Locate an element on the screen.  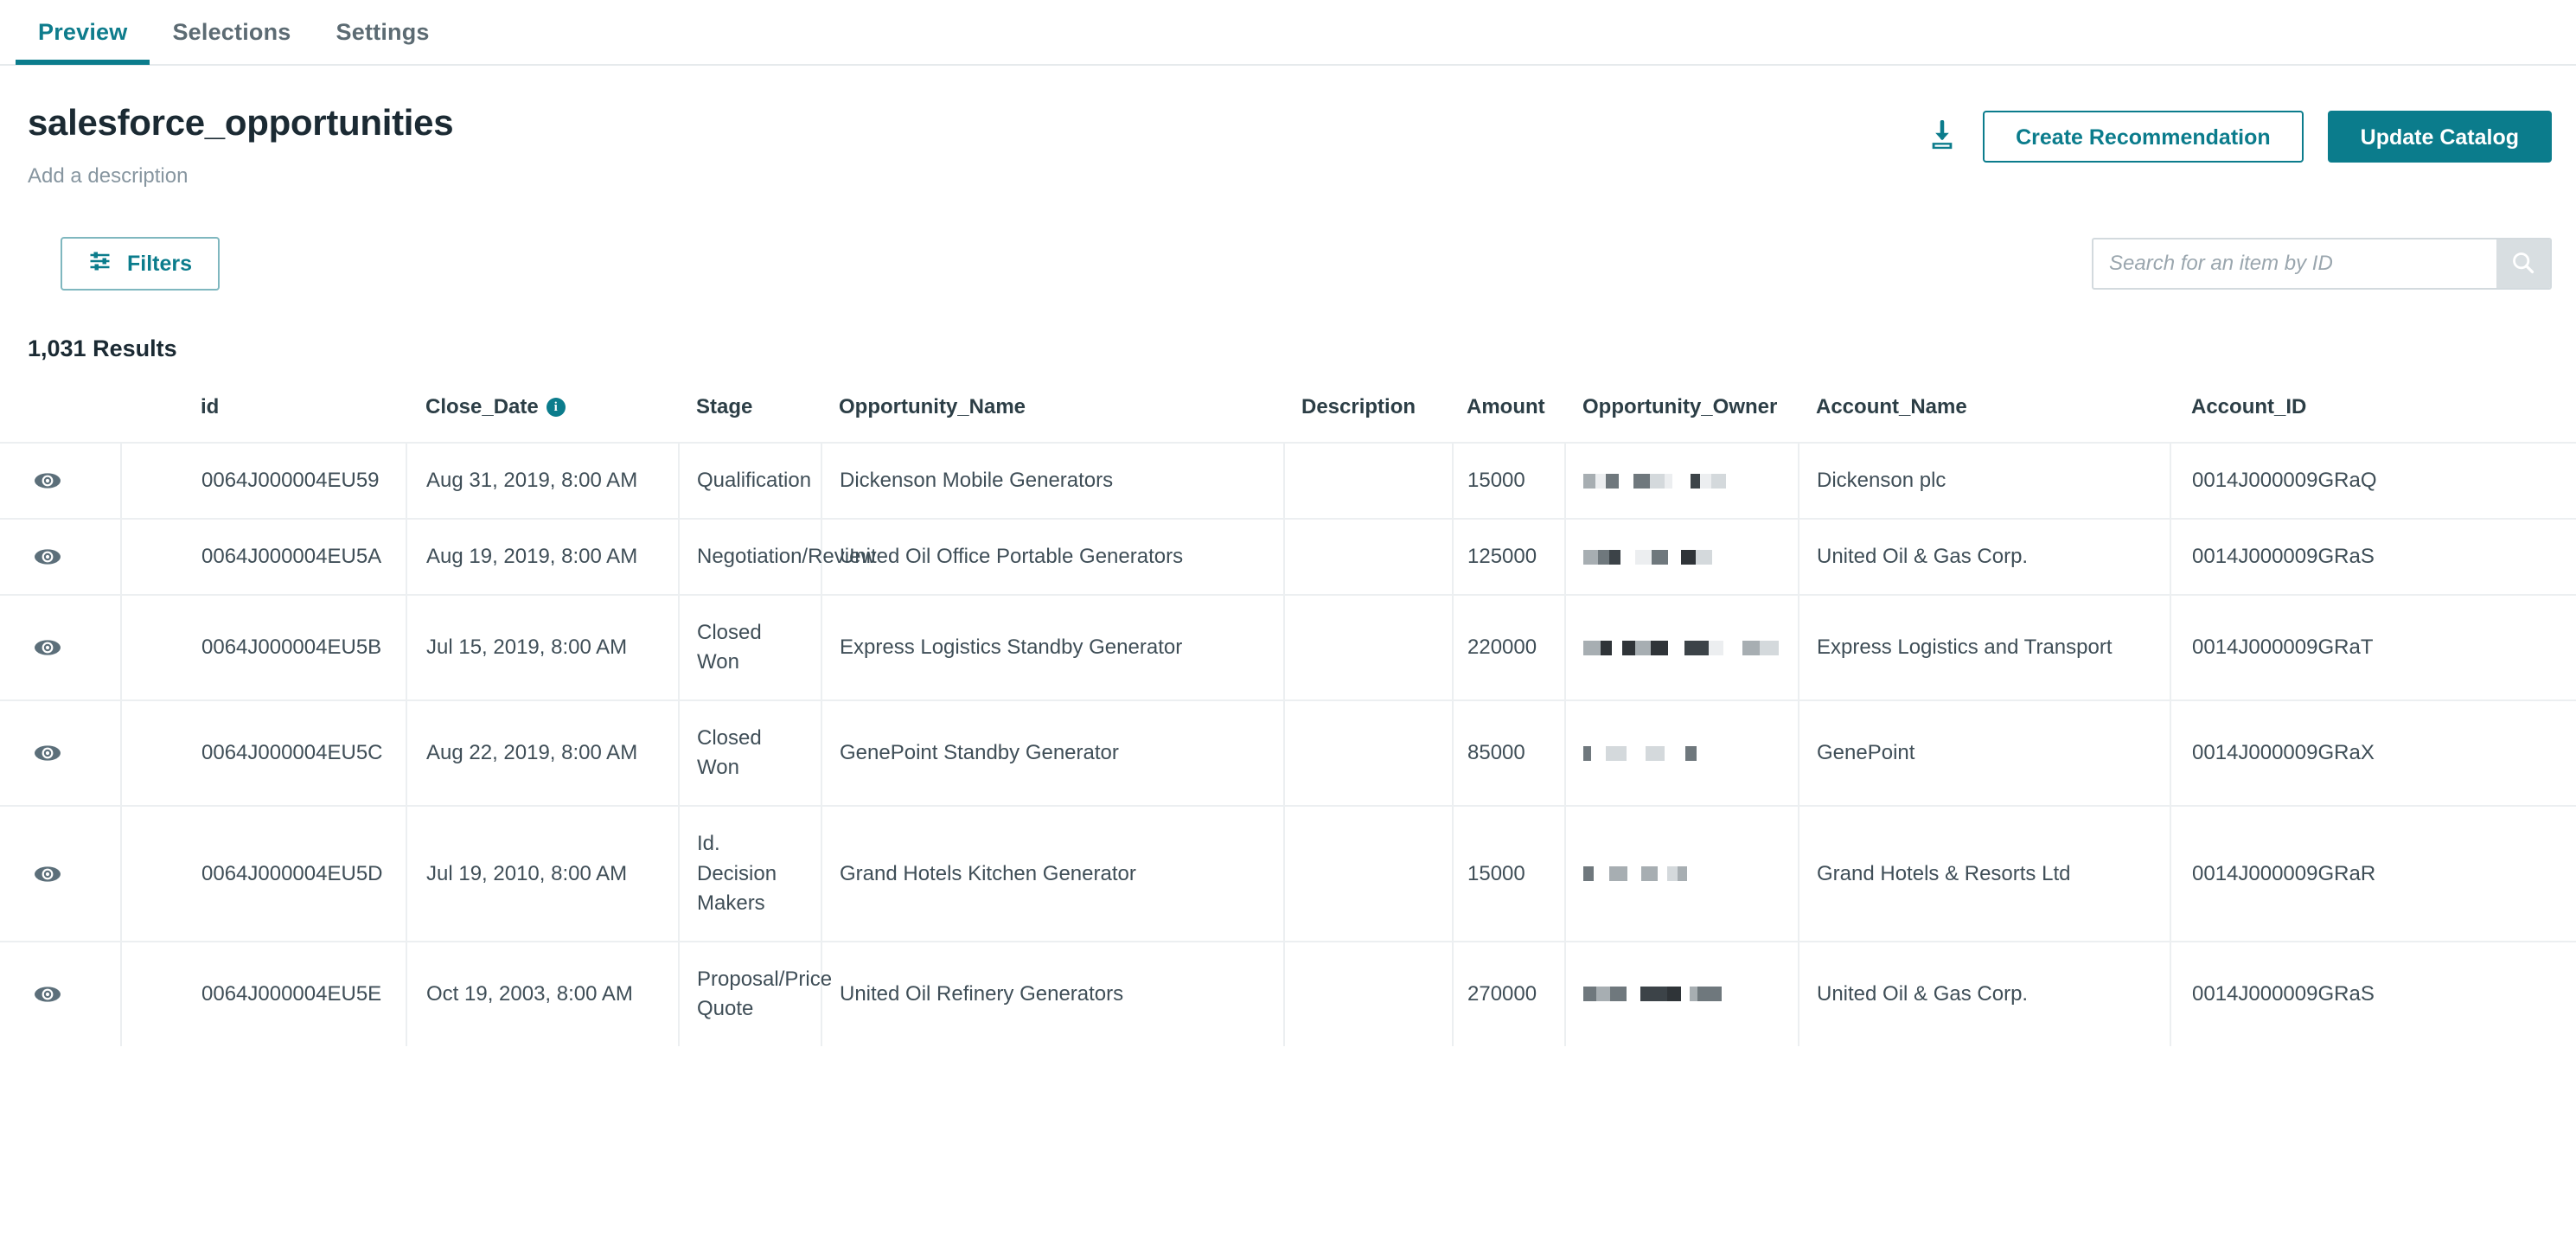
column-header-stage: Stage is located at coordinates (750, 419).